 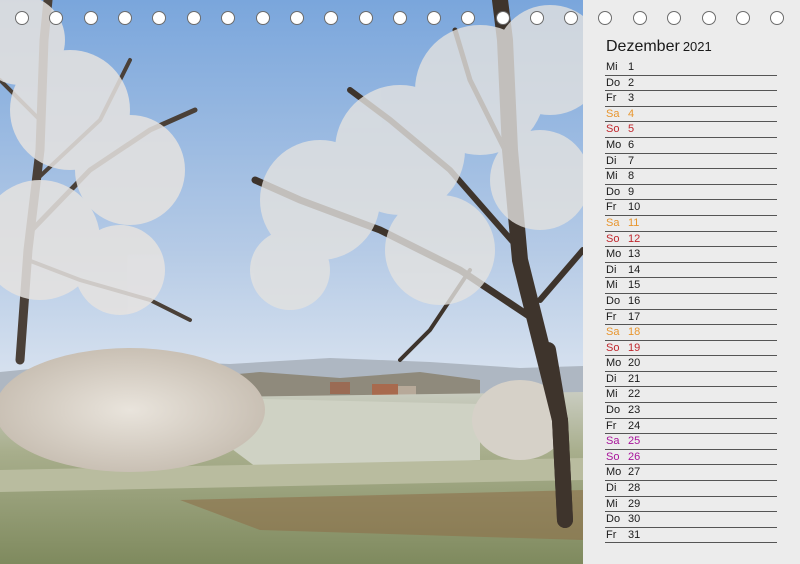 I want to click on day-row: Do 23, so click(x=691, y=411).